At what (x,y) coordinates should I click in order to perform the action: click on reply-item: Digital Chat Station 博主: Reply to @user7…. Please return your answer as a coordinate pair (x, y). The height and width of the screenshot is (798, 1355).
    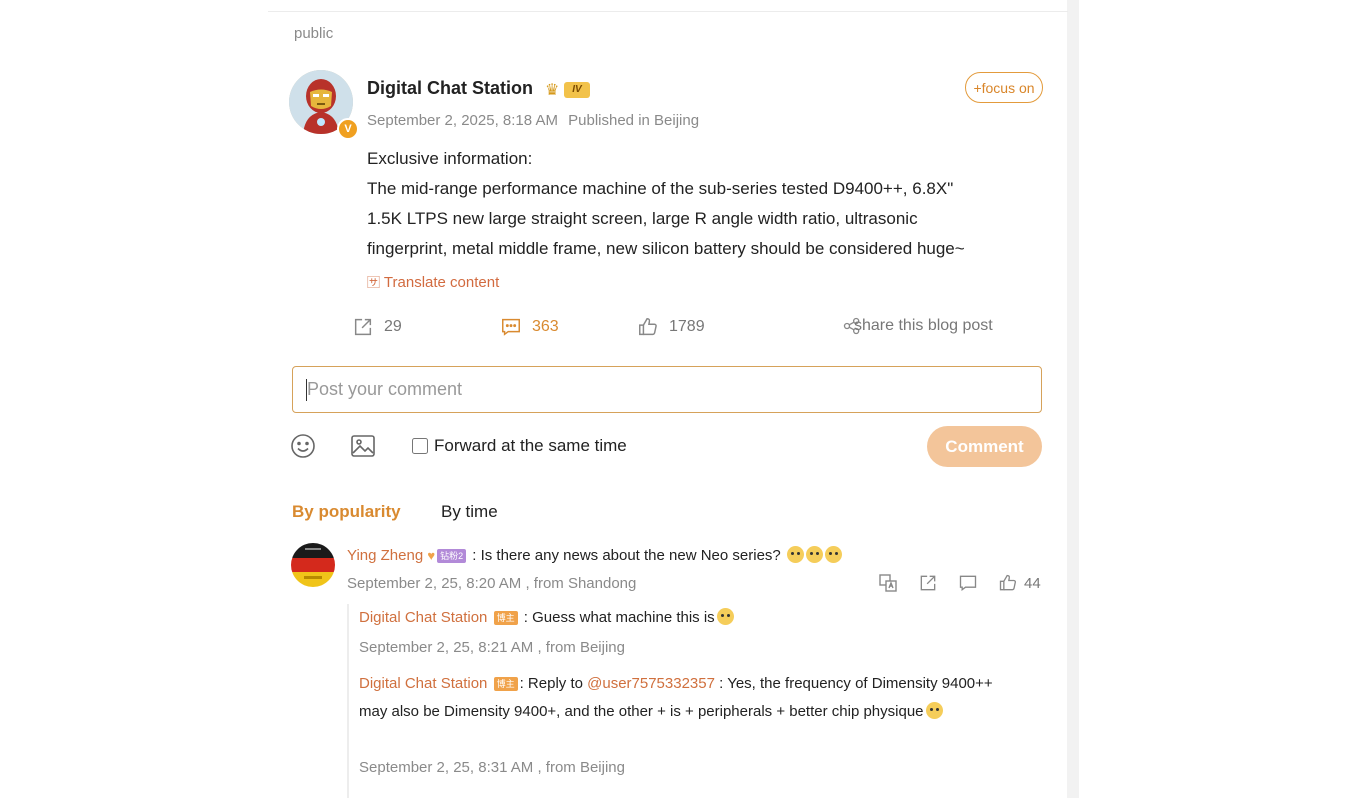
    Looking at the image, I should click on (684, 698).